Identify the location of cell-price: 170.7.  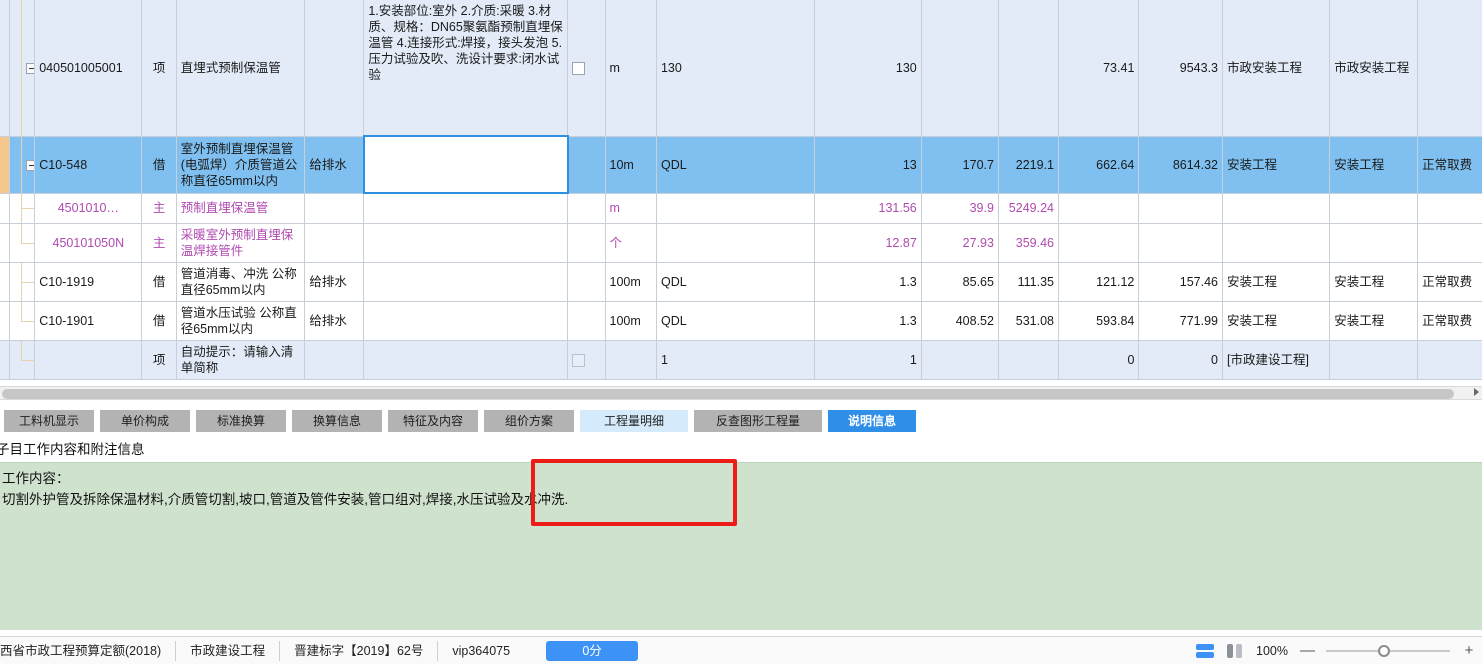
(960, 165).